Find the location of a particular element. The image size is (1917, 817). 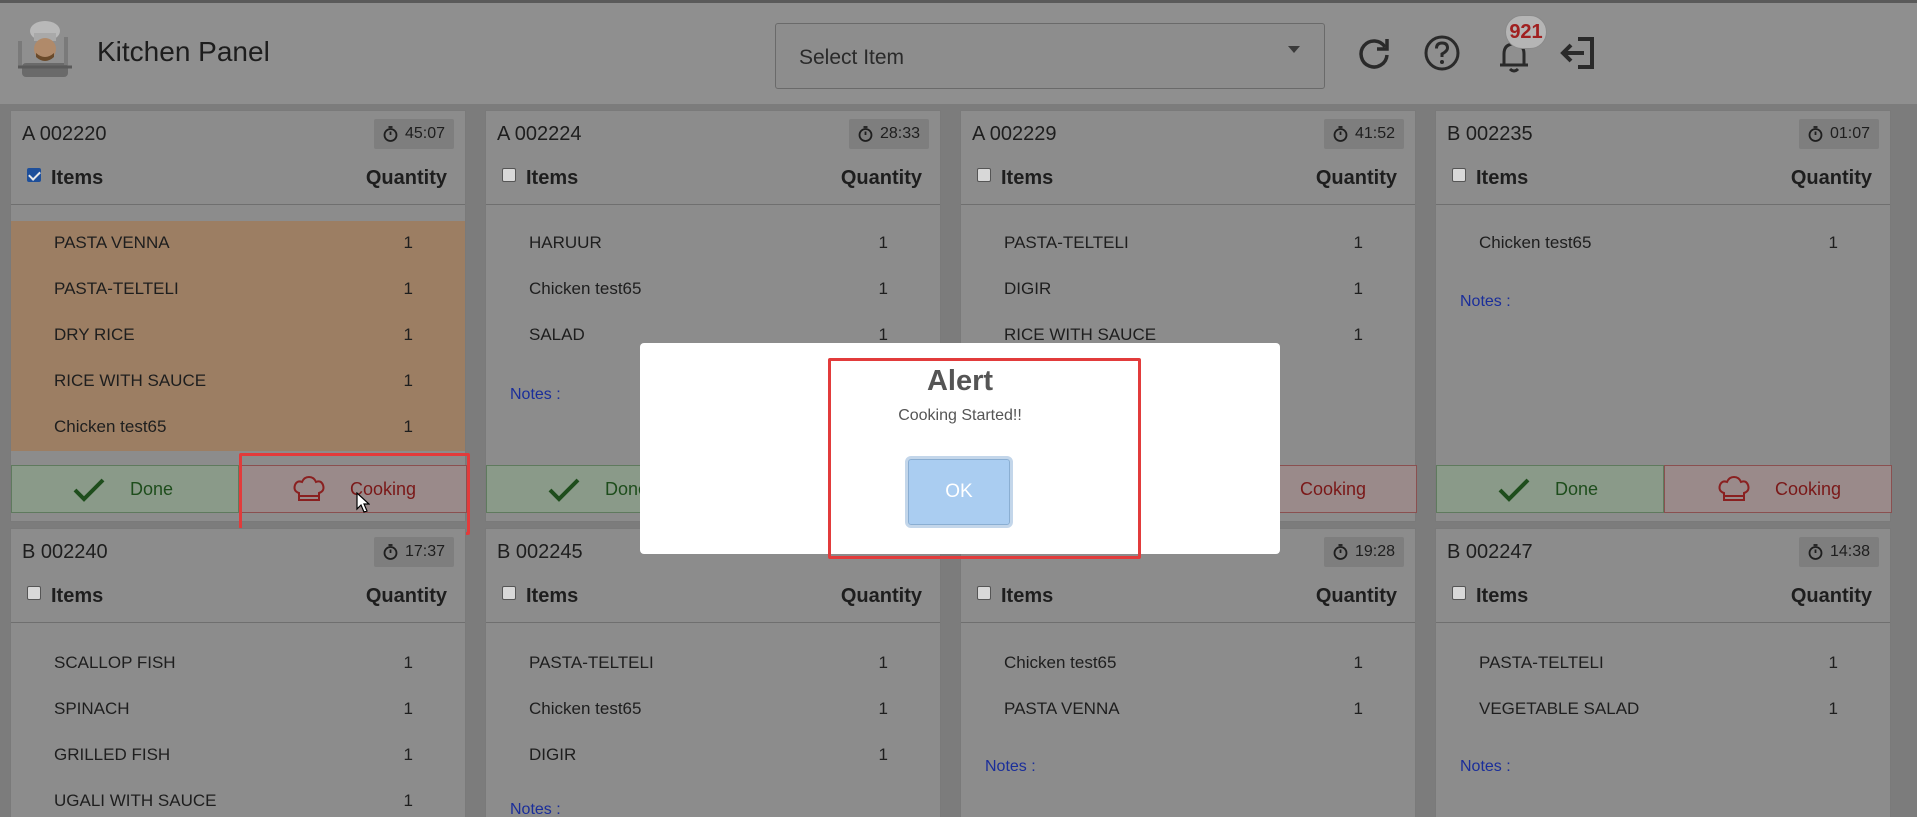

app-header: Kitchen Panel Select Item 921 is located at coordinates (958, 52).